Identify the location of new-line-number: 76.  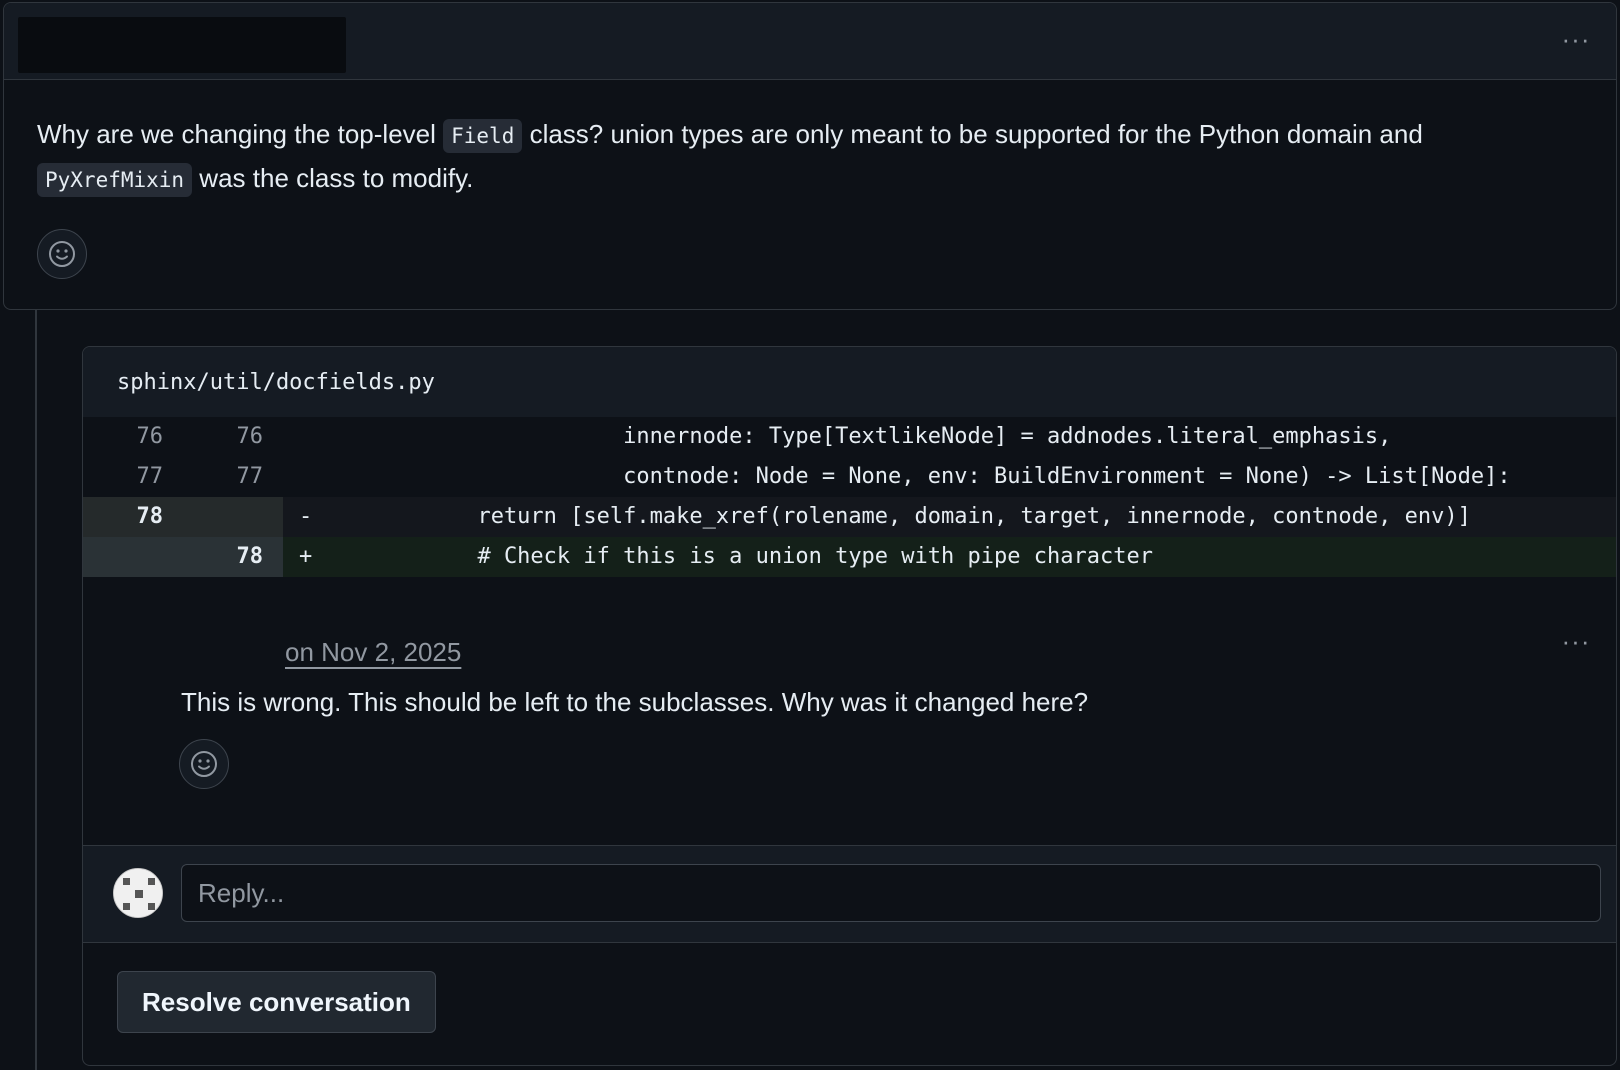
(250, 436).